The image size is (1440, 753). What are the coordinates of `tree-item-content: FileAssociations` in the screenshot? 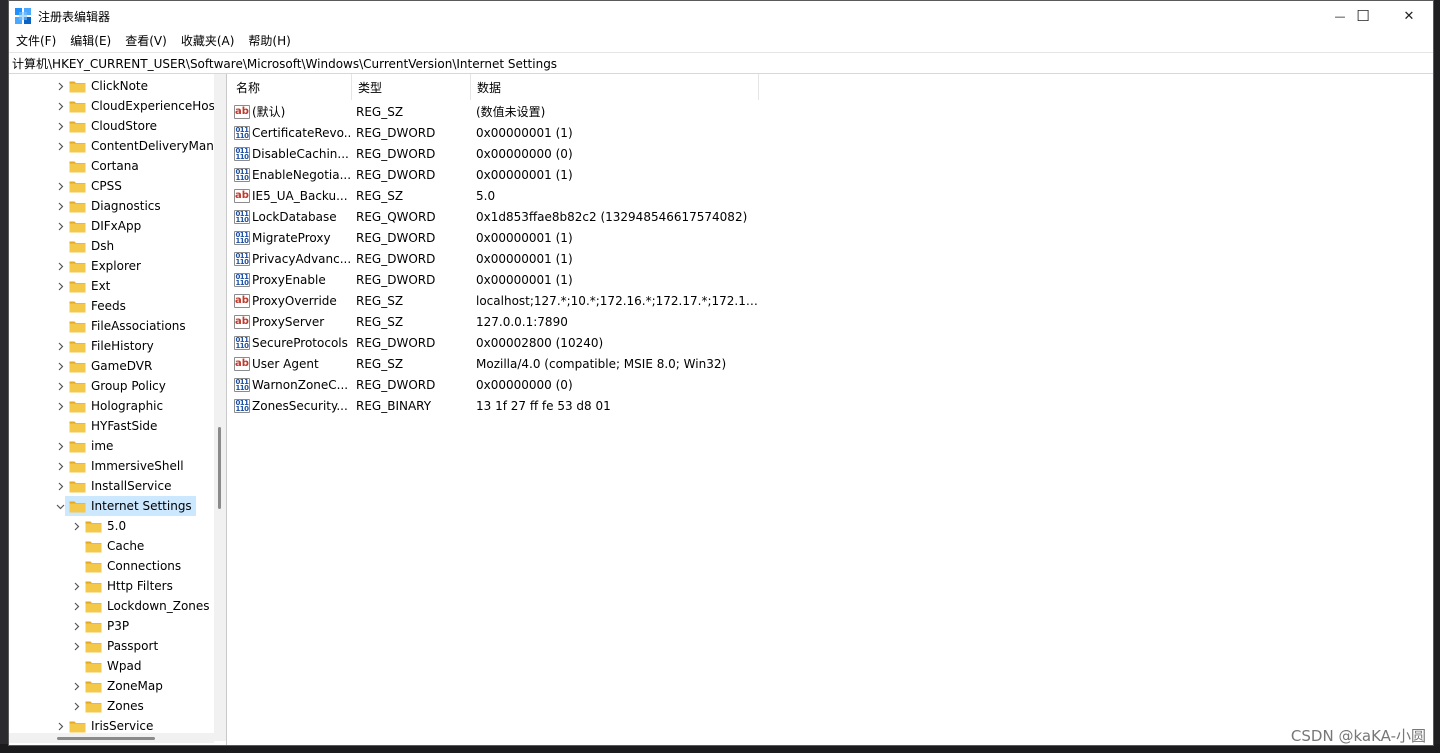 It's located at (127, 326).